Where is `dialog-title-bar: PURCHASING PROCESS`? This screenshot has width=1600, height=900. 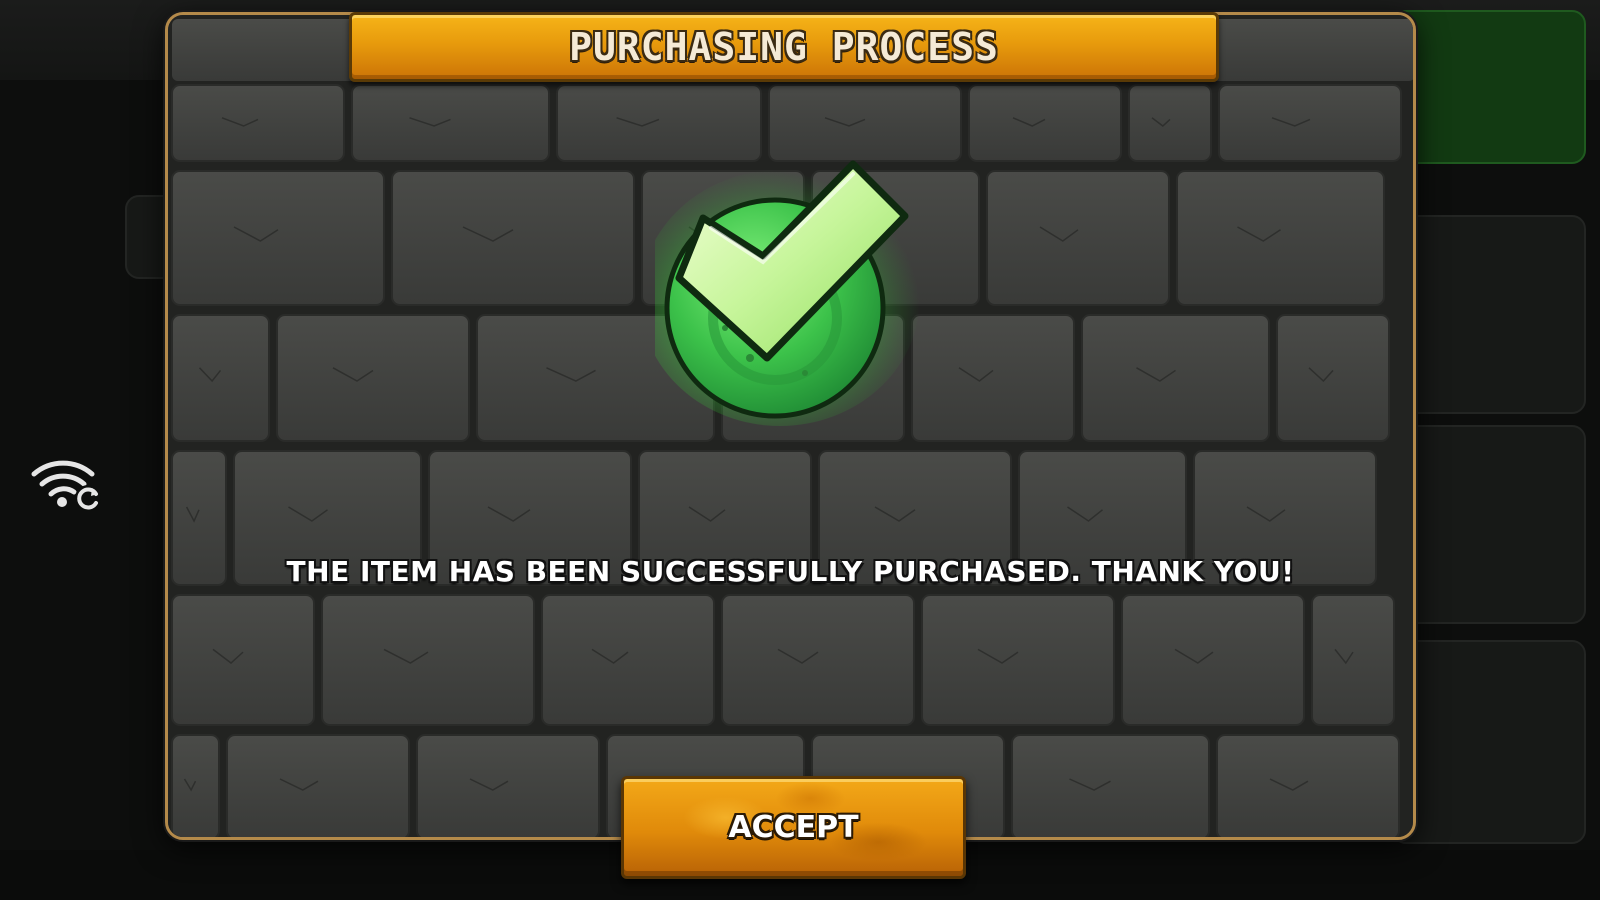
dialog-title-bar: PURCHASING PROCESS is located at coordinates (784, 47).